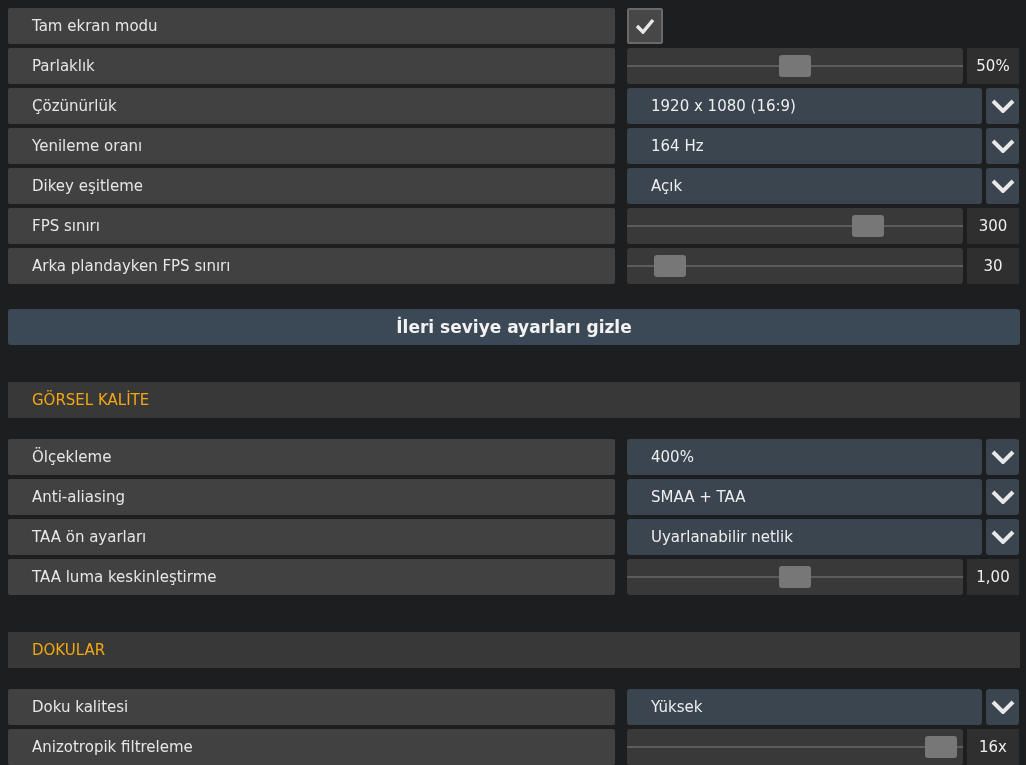 The height and width of the screenshot is (765, 1026). Describe the element at coordinates (514, 400) in the screenshot. I see `section-header: GÖRSEL KALİTE` at that location.